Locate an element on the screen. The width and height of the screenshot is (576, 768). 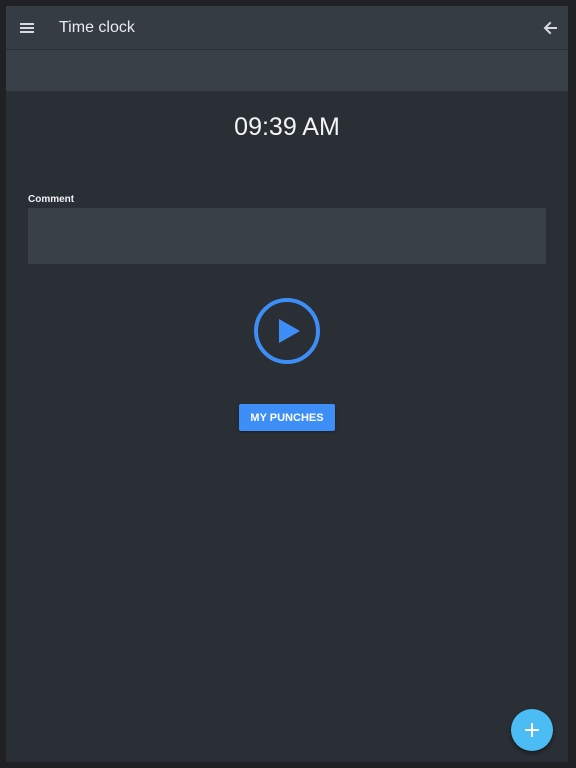
top-app-bar: Time clock is located at coordinates (287, 28).